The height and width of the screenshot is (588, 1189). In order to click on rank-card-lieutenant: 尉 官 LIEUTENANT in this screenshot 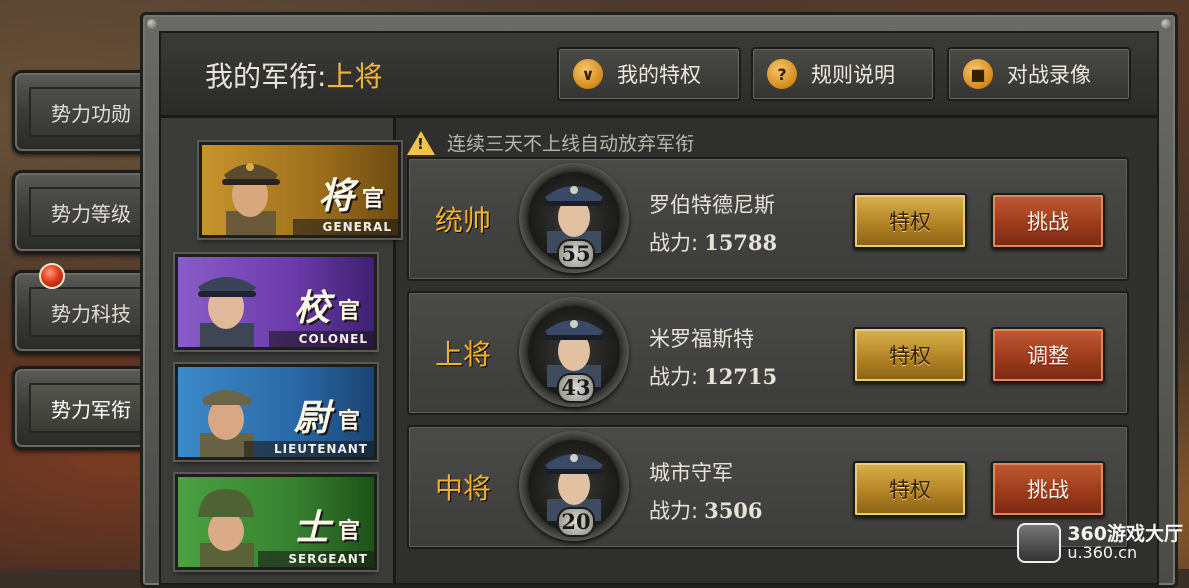, I will do `click(276, 412)`.